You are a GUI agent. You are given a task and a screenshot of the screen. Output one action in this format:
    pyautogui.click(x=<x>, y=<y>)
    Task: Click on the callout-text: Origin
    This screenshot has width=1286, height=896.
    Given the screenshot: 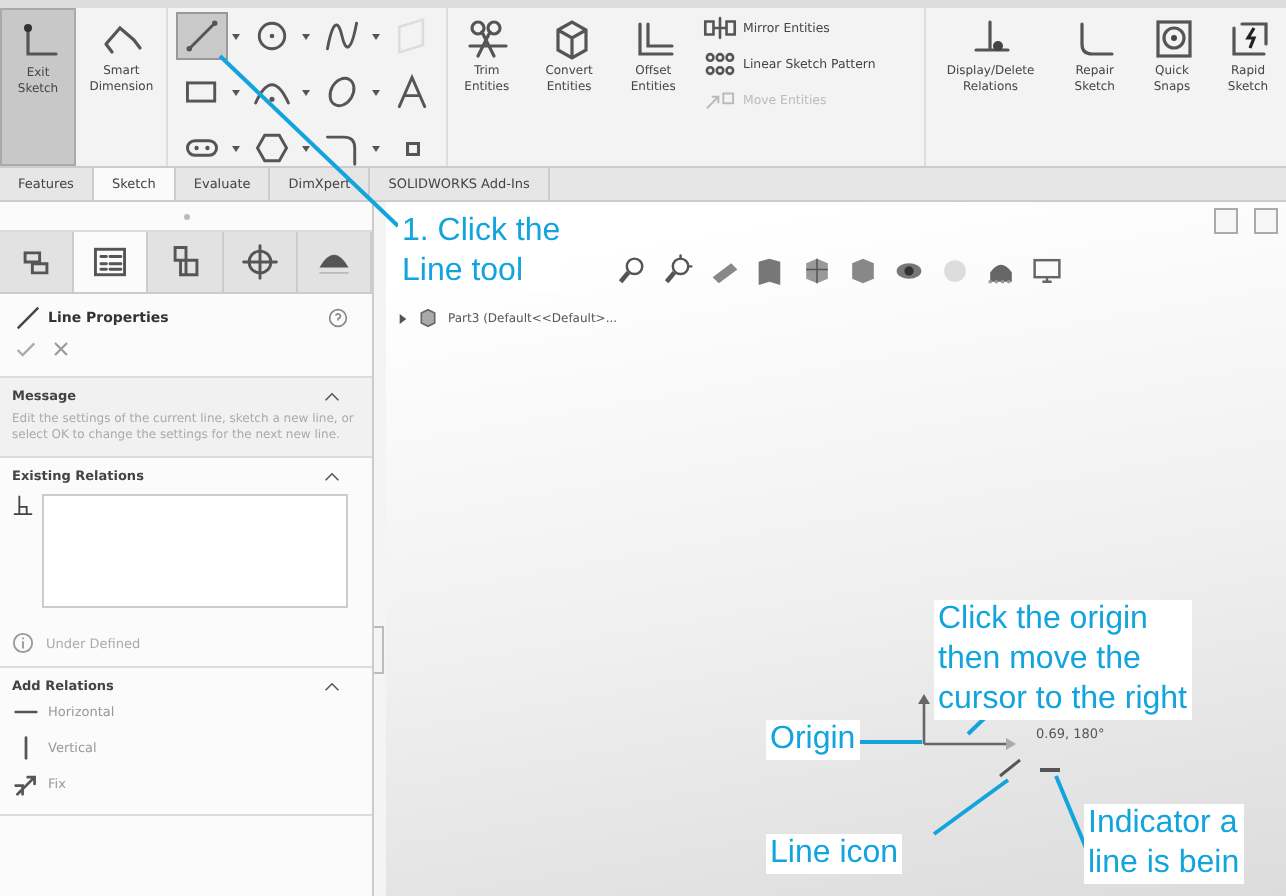 What is the action you would take?
    pyautogui.click(x=813, y=740)
    